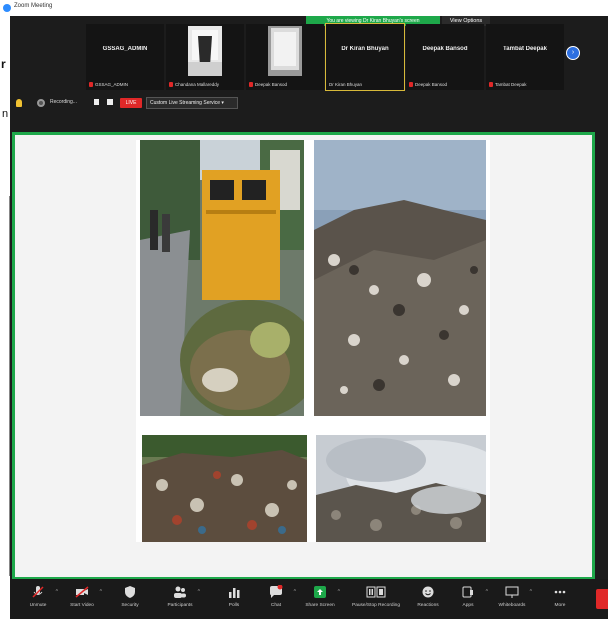 Image resolution: width=613 pixels, height=619 pixels. I want to click on start-video-button: Start Video ^, so click(82, 600).